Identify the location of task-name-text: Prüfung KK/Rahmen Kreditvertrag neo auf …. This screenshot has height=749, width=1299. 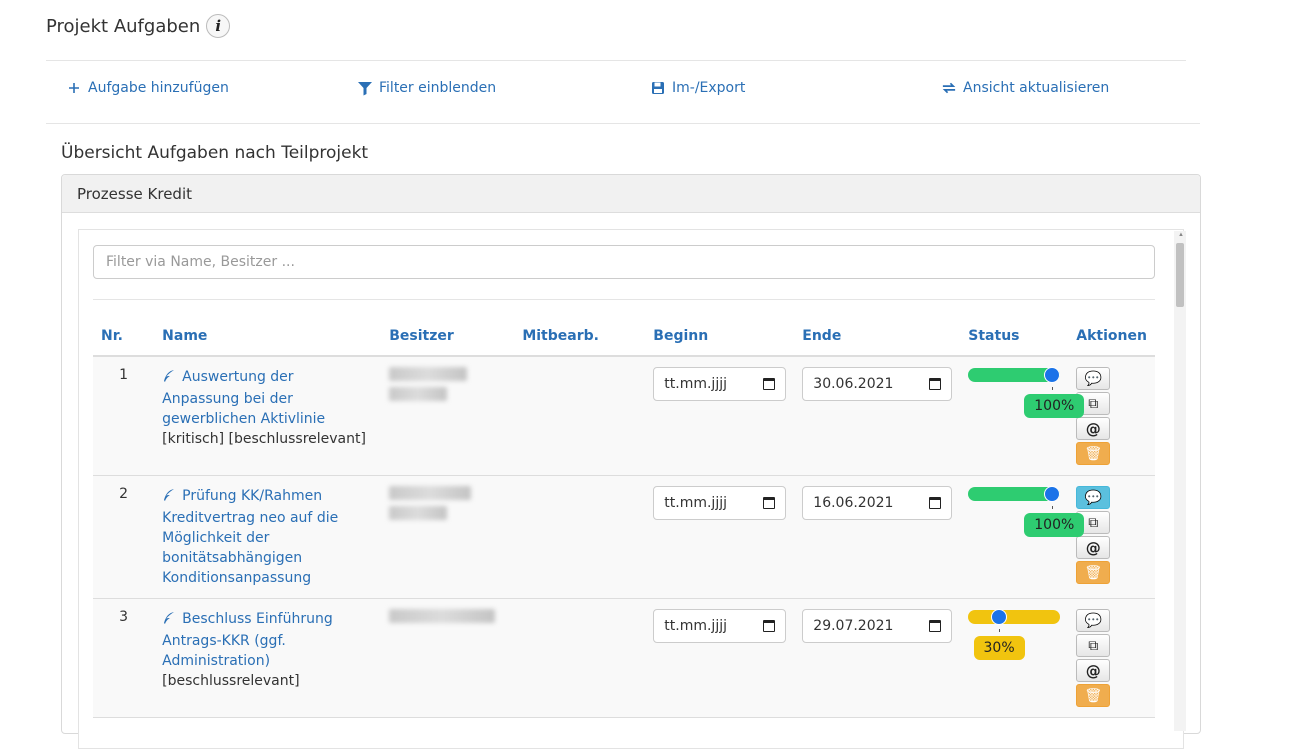
(250, 537).